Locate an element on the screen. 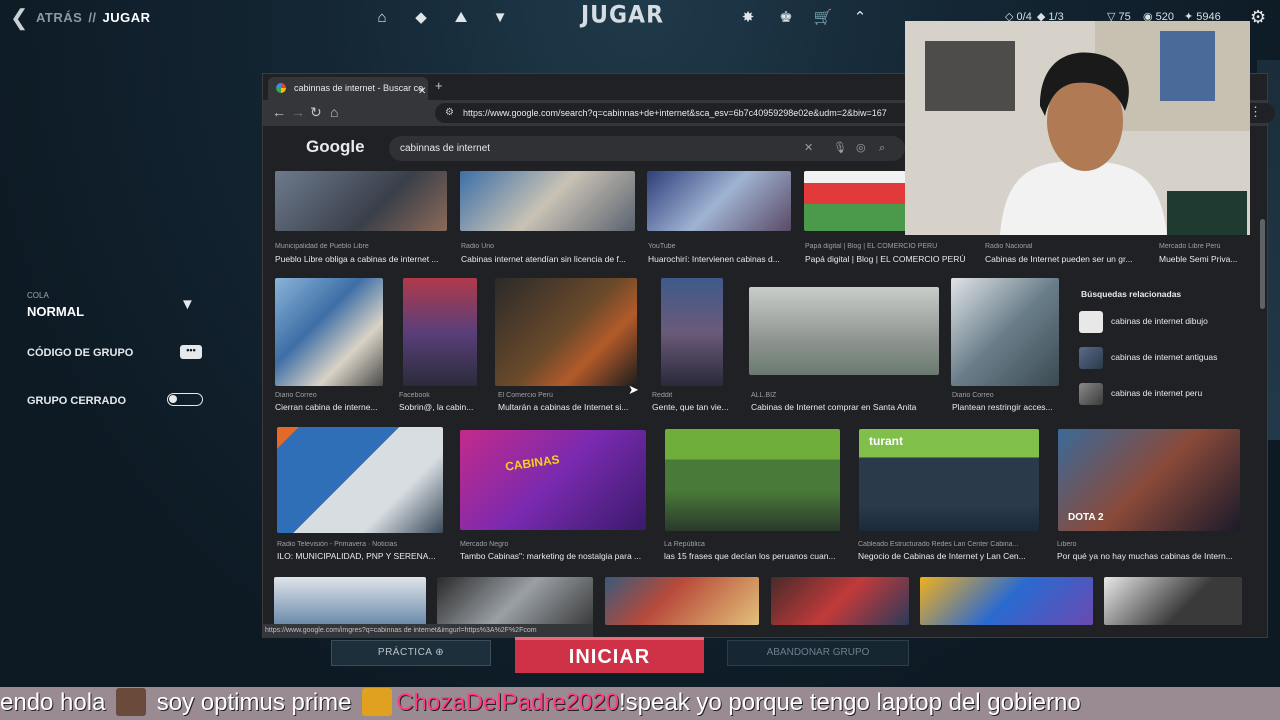 The height and width of the screenshot is (720, 1280). breadcrumb: ATRÁS // JUGAR is located at coordinates (93, 17).